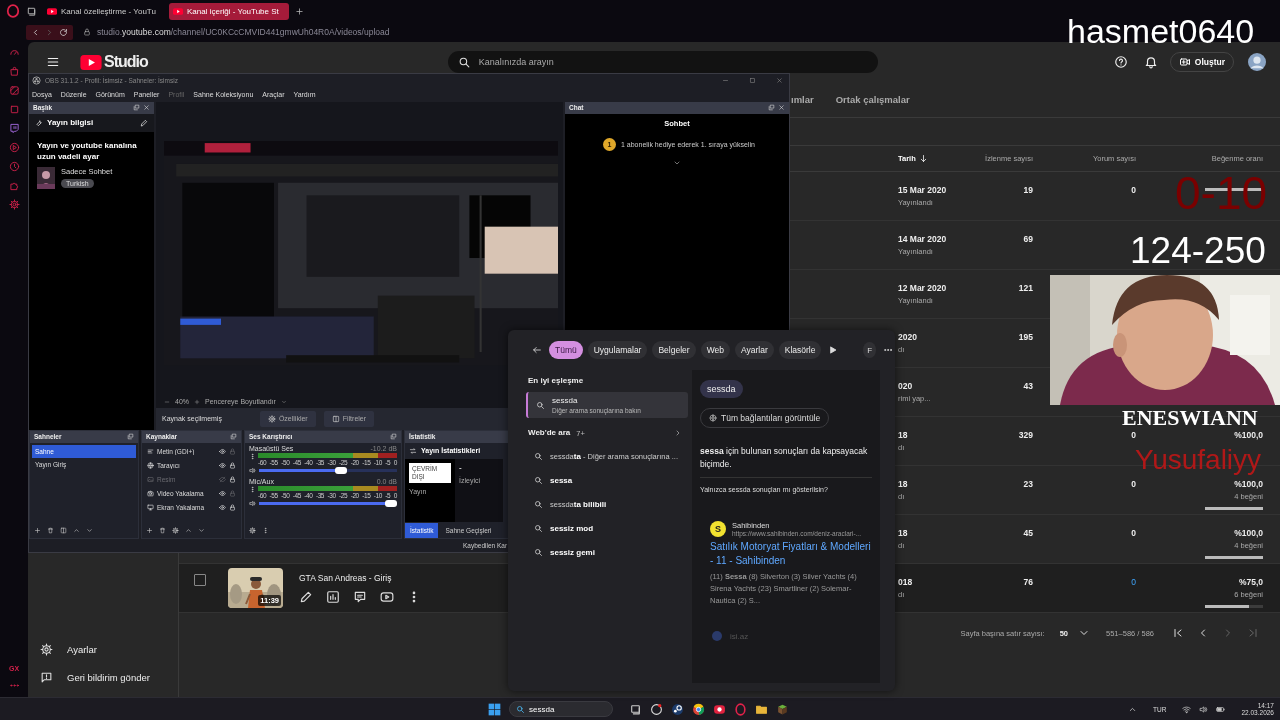 Image resolution: width=1280 pixels, height=720 pixels. What do you see at coordinates (31, 11) in the screenshot?
I see `tab-overview-icon` at bounding box center [31, 11].